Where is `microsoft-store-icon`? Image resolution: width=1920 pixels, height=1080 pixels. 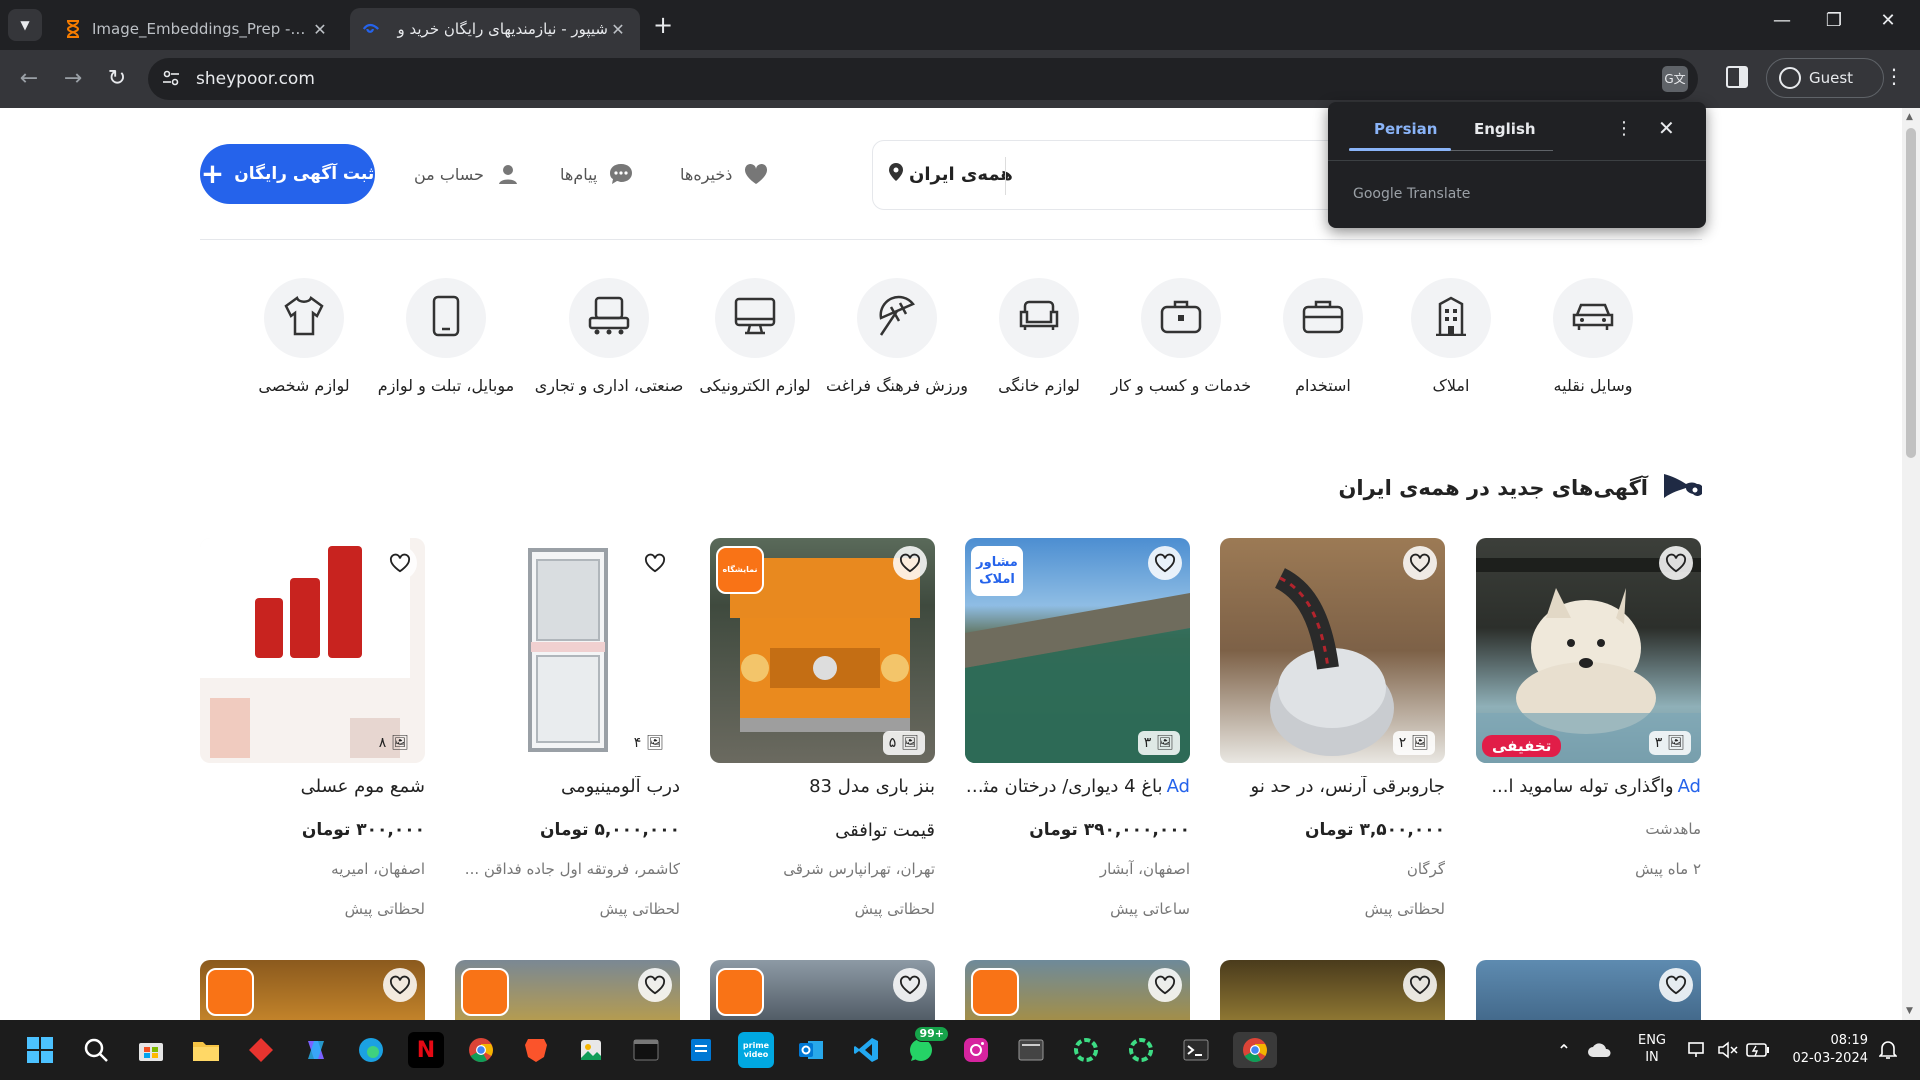
microsoft-store-icon is located at coordinates (151, 1050).